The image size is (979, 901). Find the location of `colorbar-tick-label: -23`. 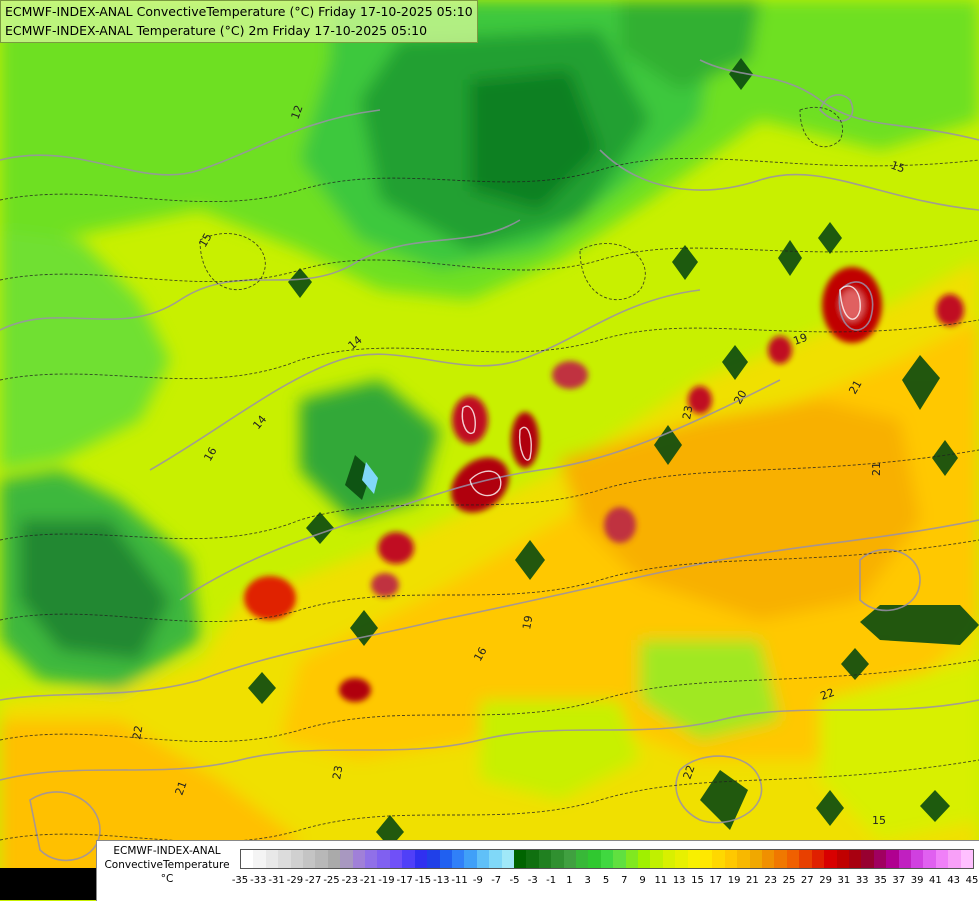

colorbar-tick-label: -23 is located at coordinates (349, 880).